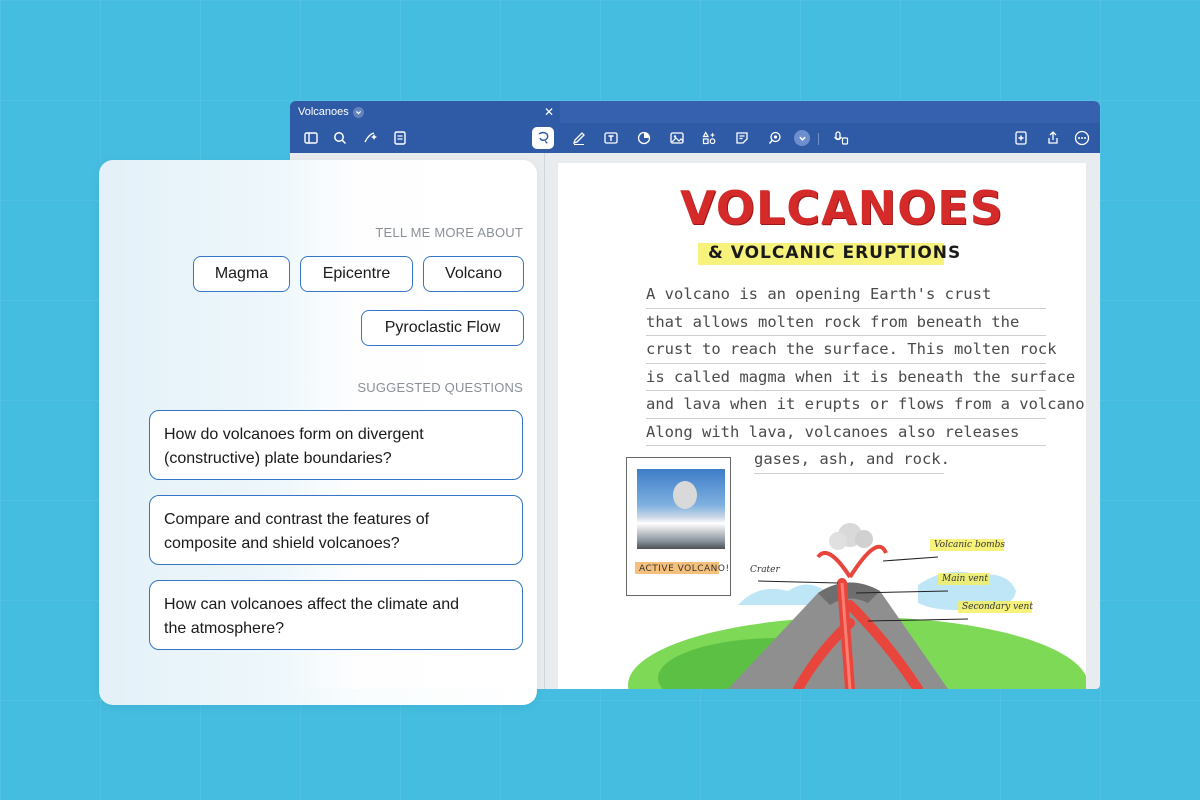  I want to click on pen-icon, so click(579, 138).